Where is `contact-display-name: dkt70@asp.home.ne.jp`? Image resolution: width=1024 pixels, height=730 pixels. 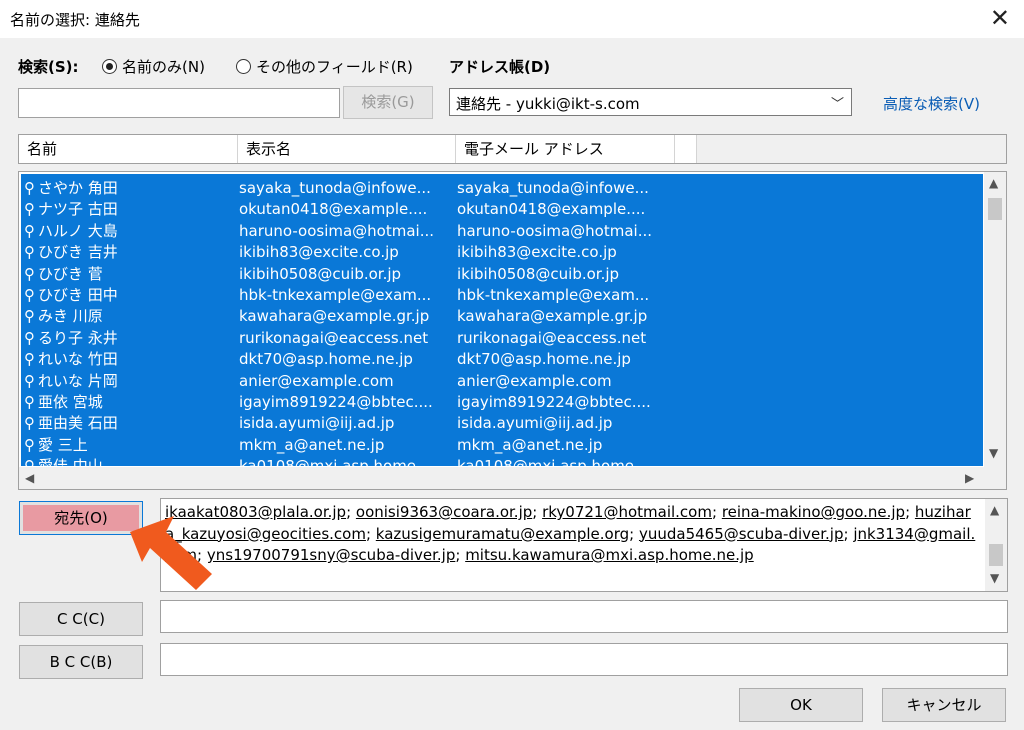 contact-display-name: dkt70@asp.home.ne.jp is located at coordinates (326, 359).